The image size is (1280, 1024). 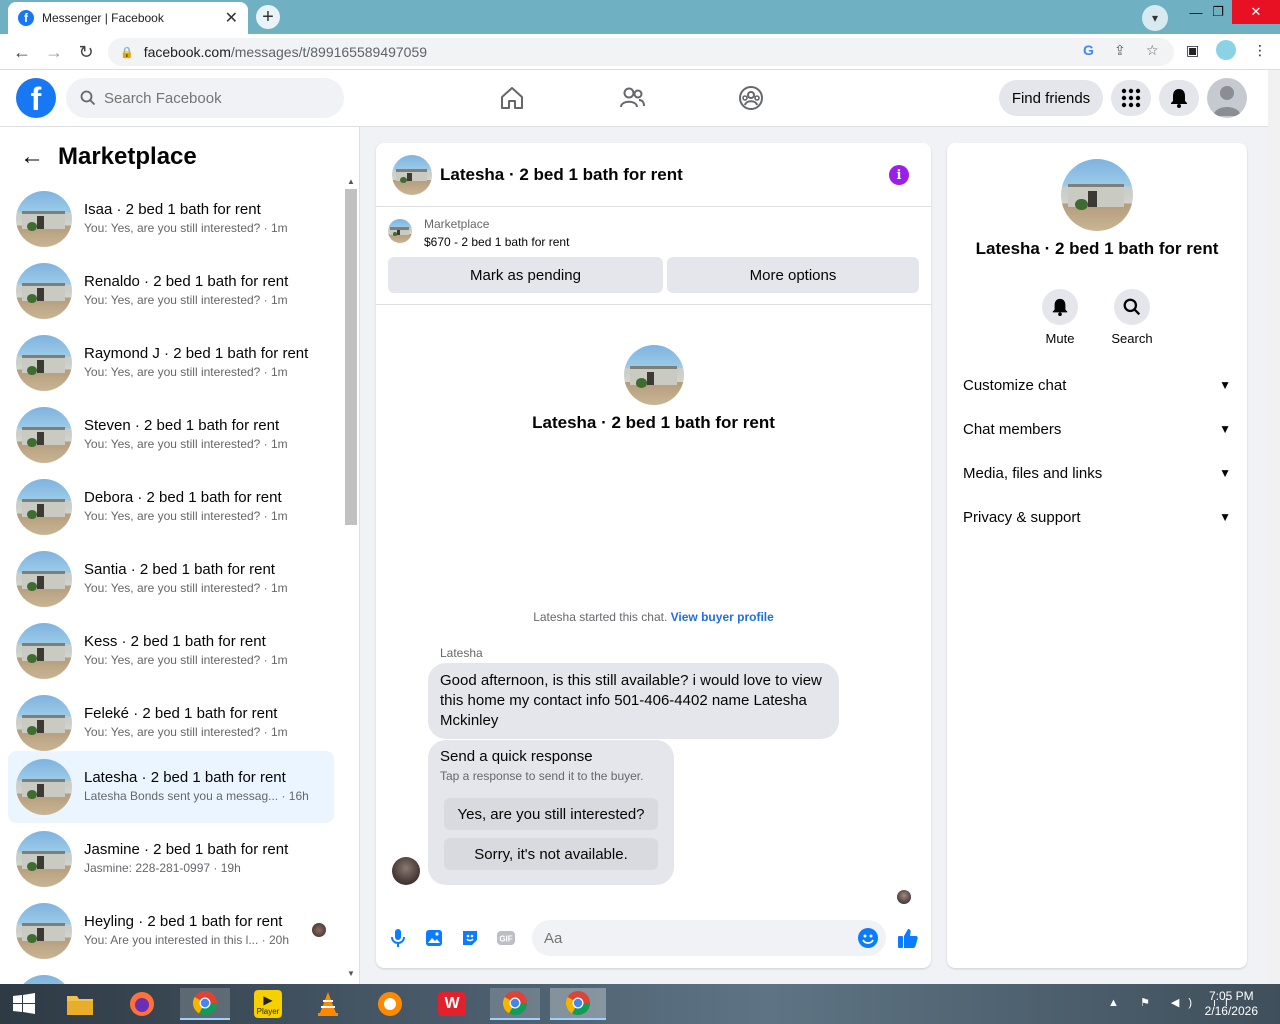 I want to click on window-scrollbar, so click(x=1274, y=527).